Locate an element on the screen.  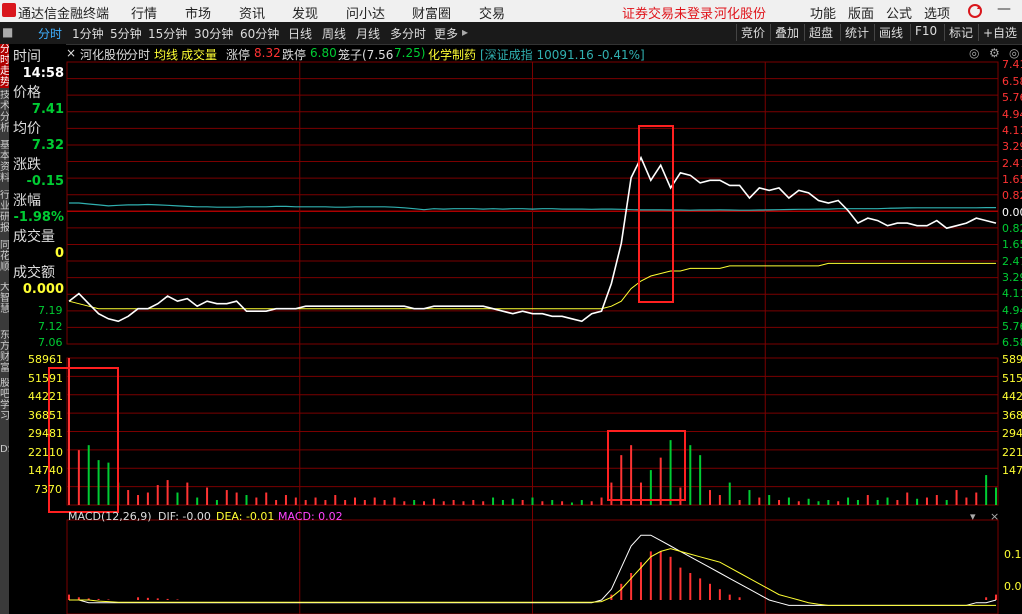
vol-right-tick-1: 515 is located at coordinates (1012, 378).